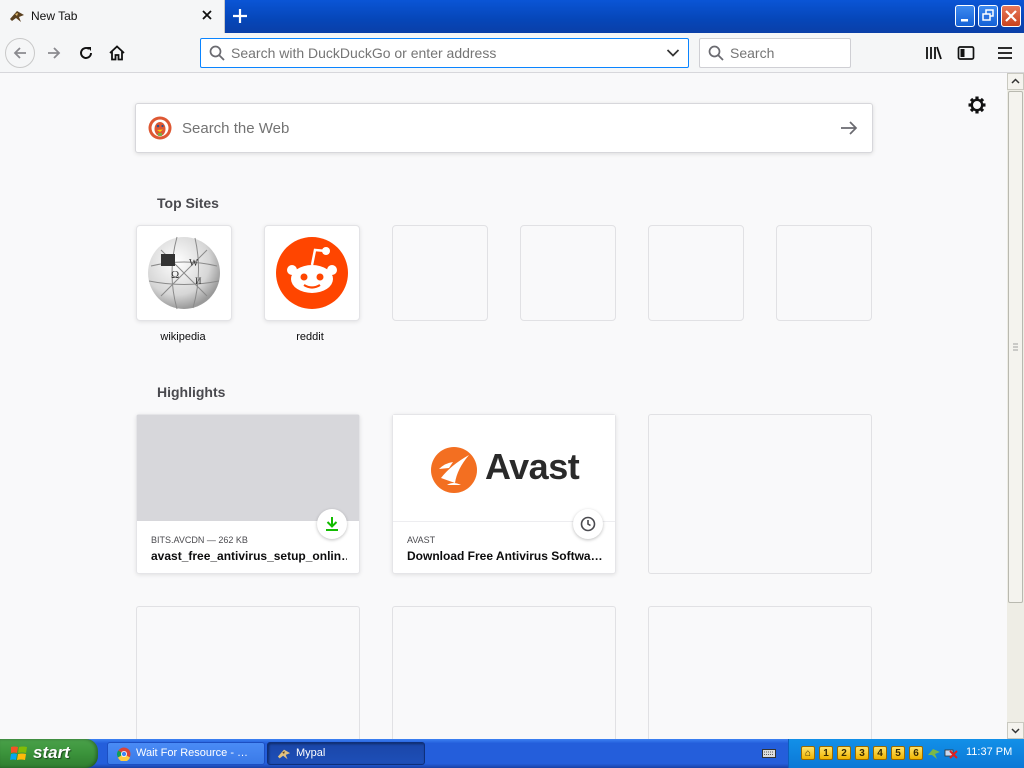 The width and height of the screenshot is (1024, 768). Describe the element at coordinates (248, 468) in the screenshot. I see `highlight-thumbnail` at that location.